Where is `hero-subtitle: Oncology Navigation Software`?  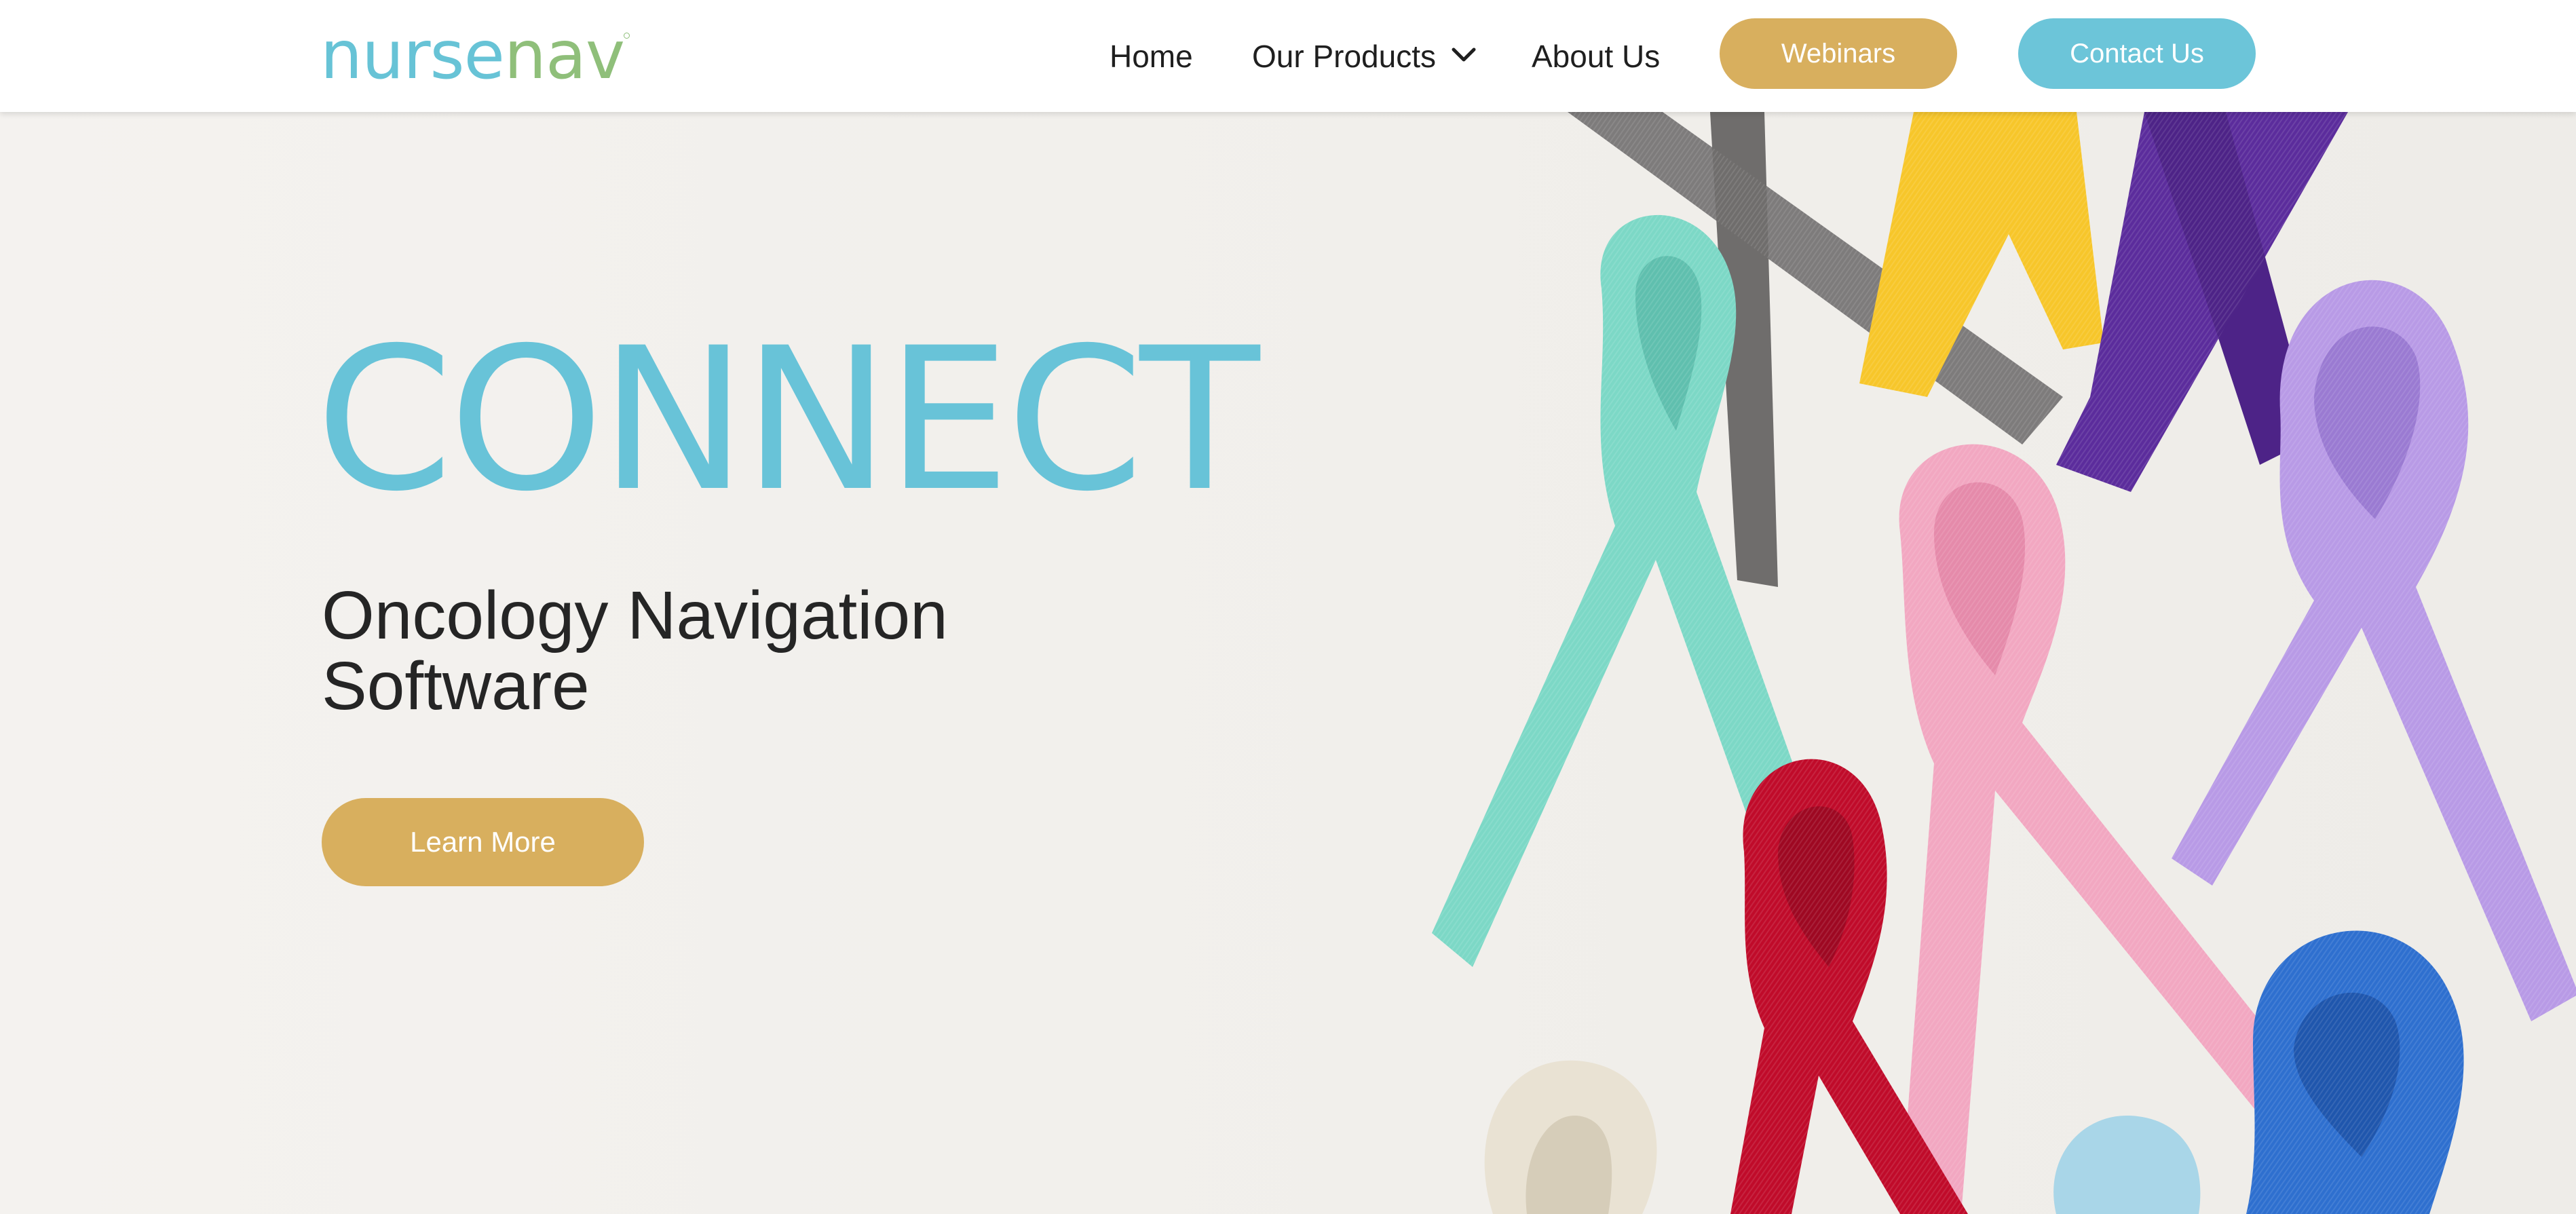 hero-subtitle: Oncology Navigation Software is located at coordinates (729, 650).